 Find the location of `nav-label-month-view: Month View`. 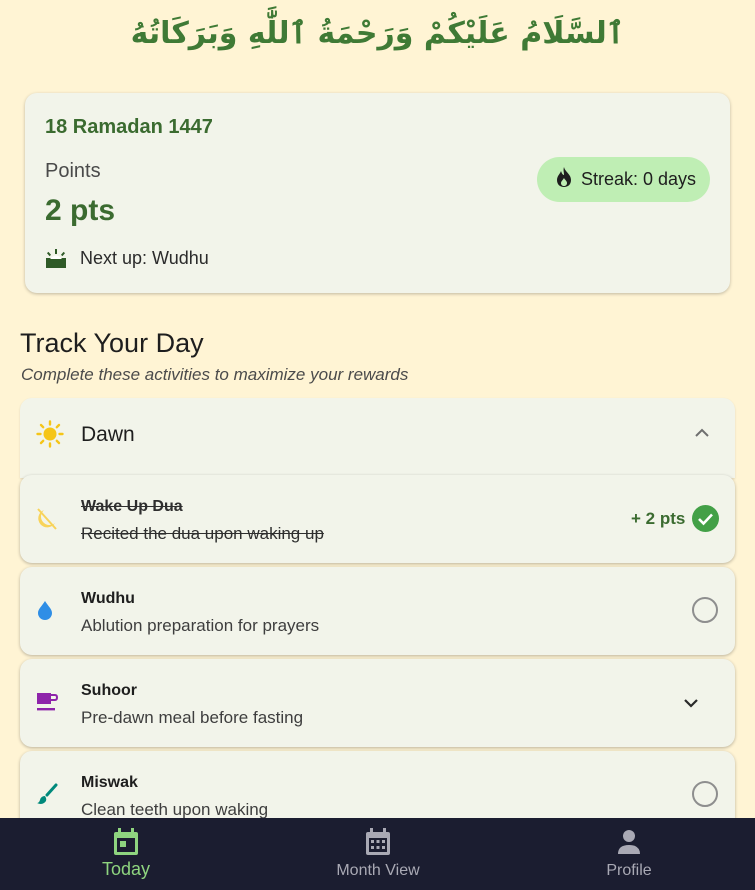

nav-label-month-view: Month View is located at coordinates (378, 870).